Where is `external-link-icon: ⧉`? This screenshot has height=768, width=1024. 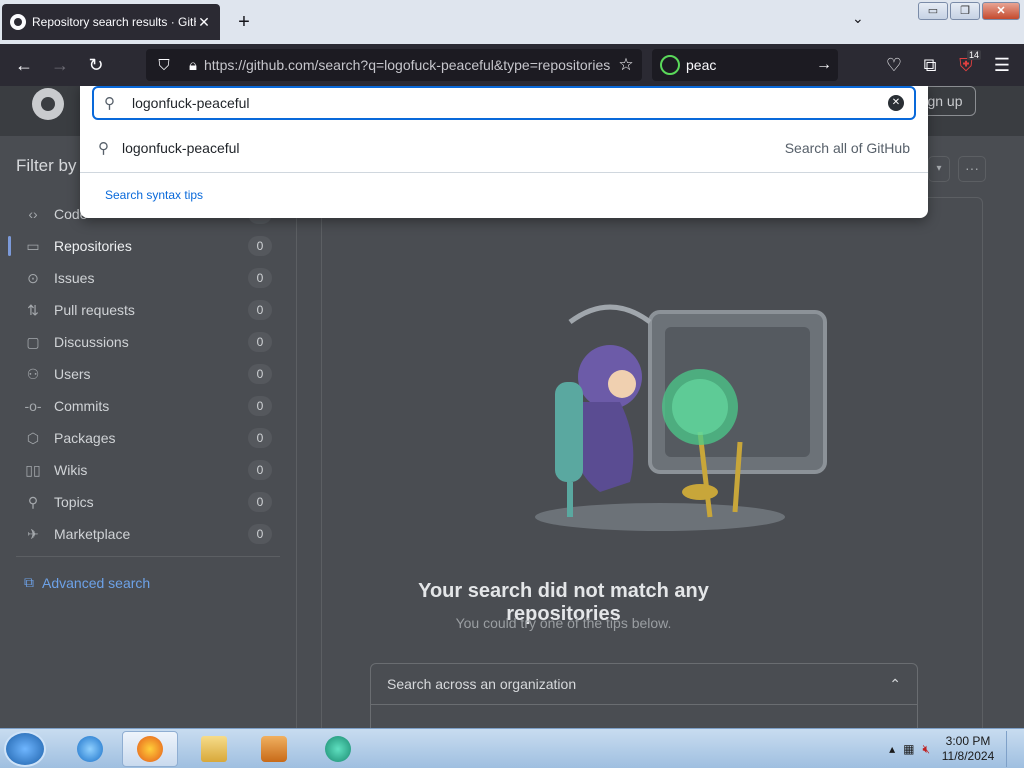 external-link-icon: ⧉ is located at coordinates (29, 582).